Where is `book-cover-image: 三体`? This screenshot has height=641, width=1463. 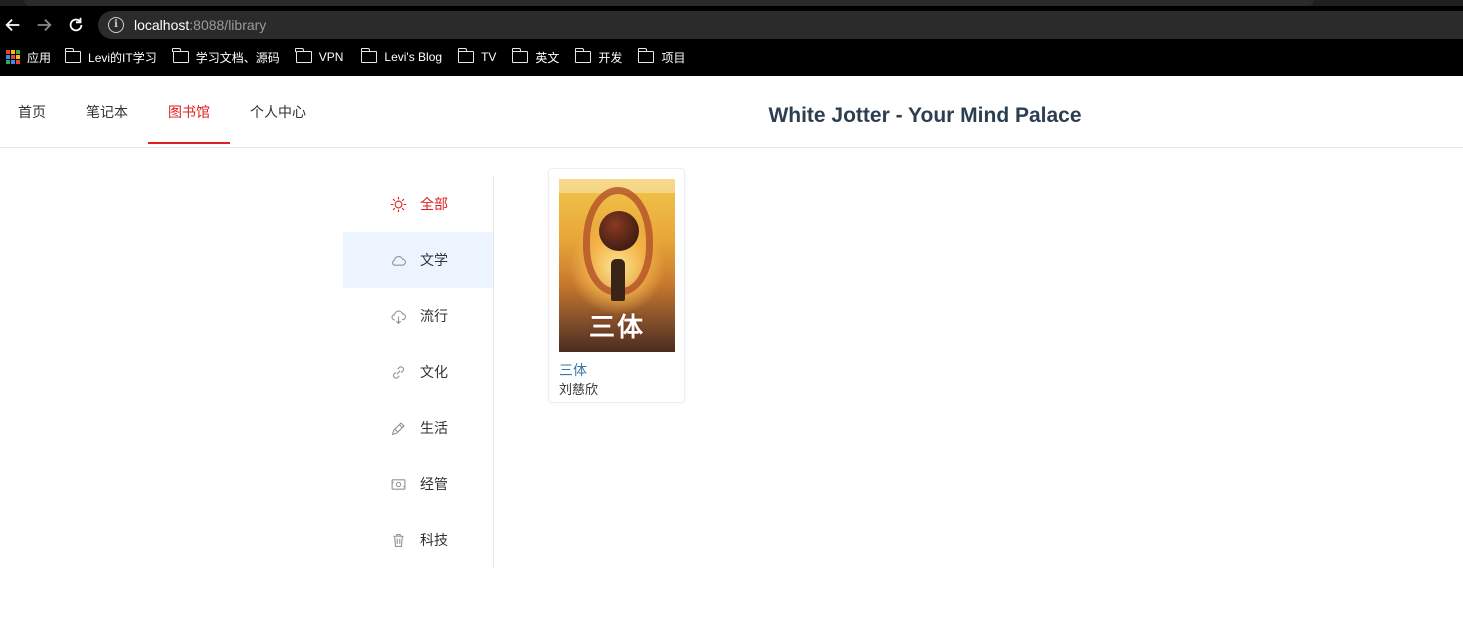
book-cover-image: 三体 is located at coordinates (617, 265).